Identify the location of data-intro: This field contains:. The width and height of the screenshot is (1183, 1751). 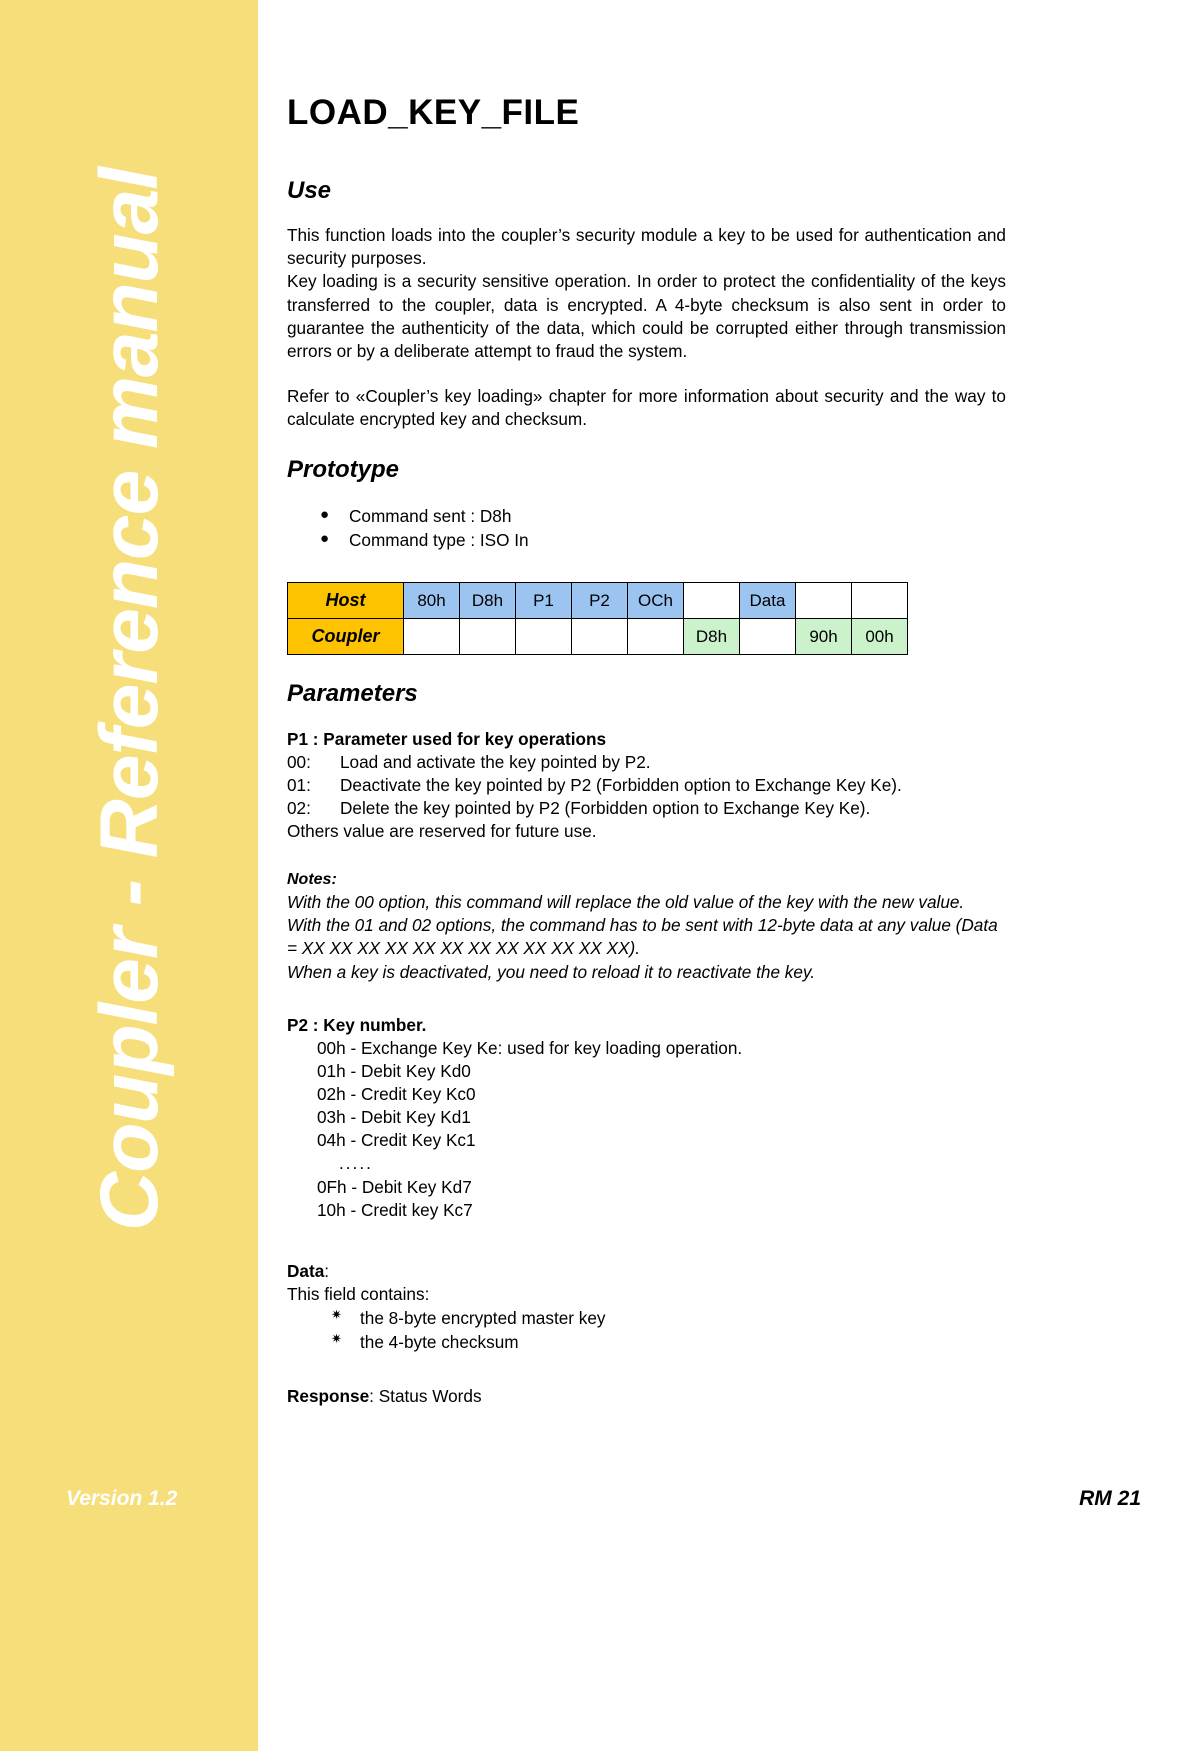
(358, 1293).